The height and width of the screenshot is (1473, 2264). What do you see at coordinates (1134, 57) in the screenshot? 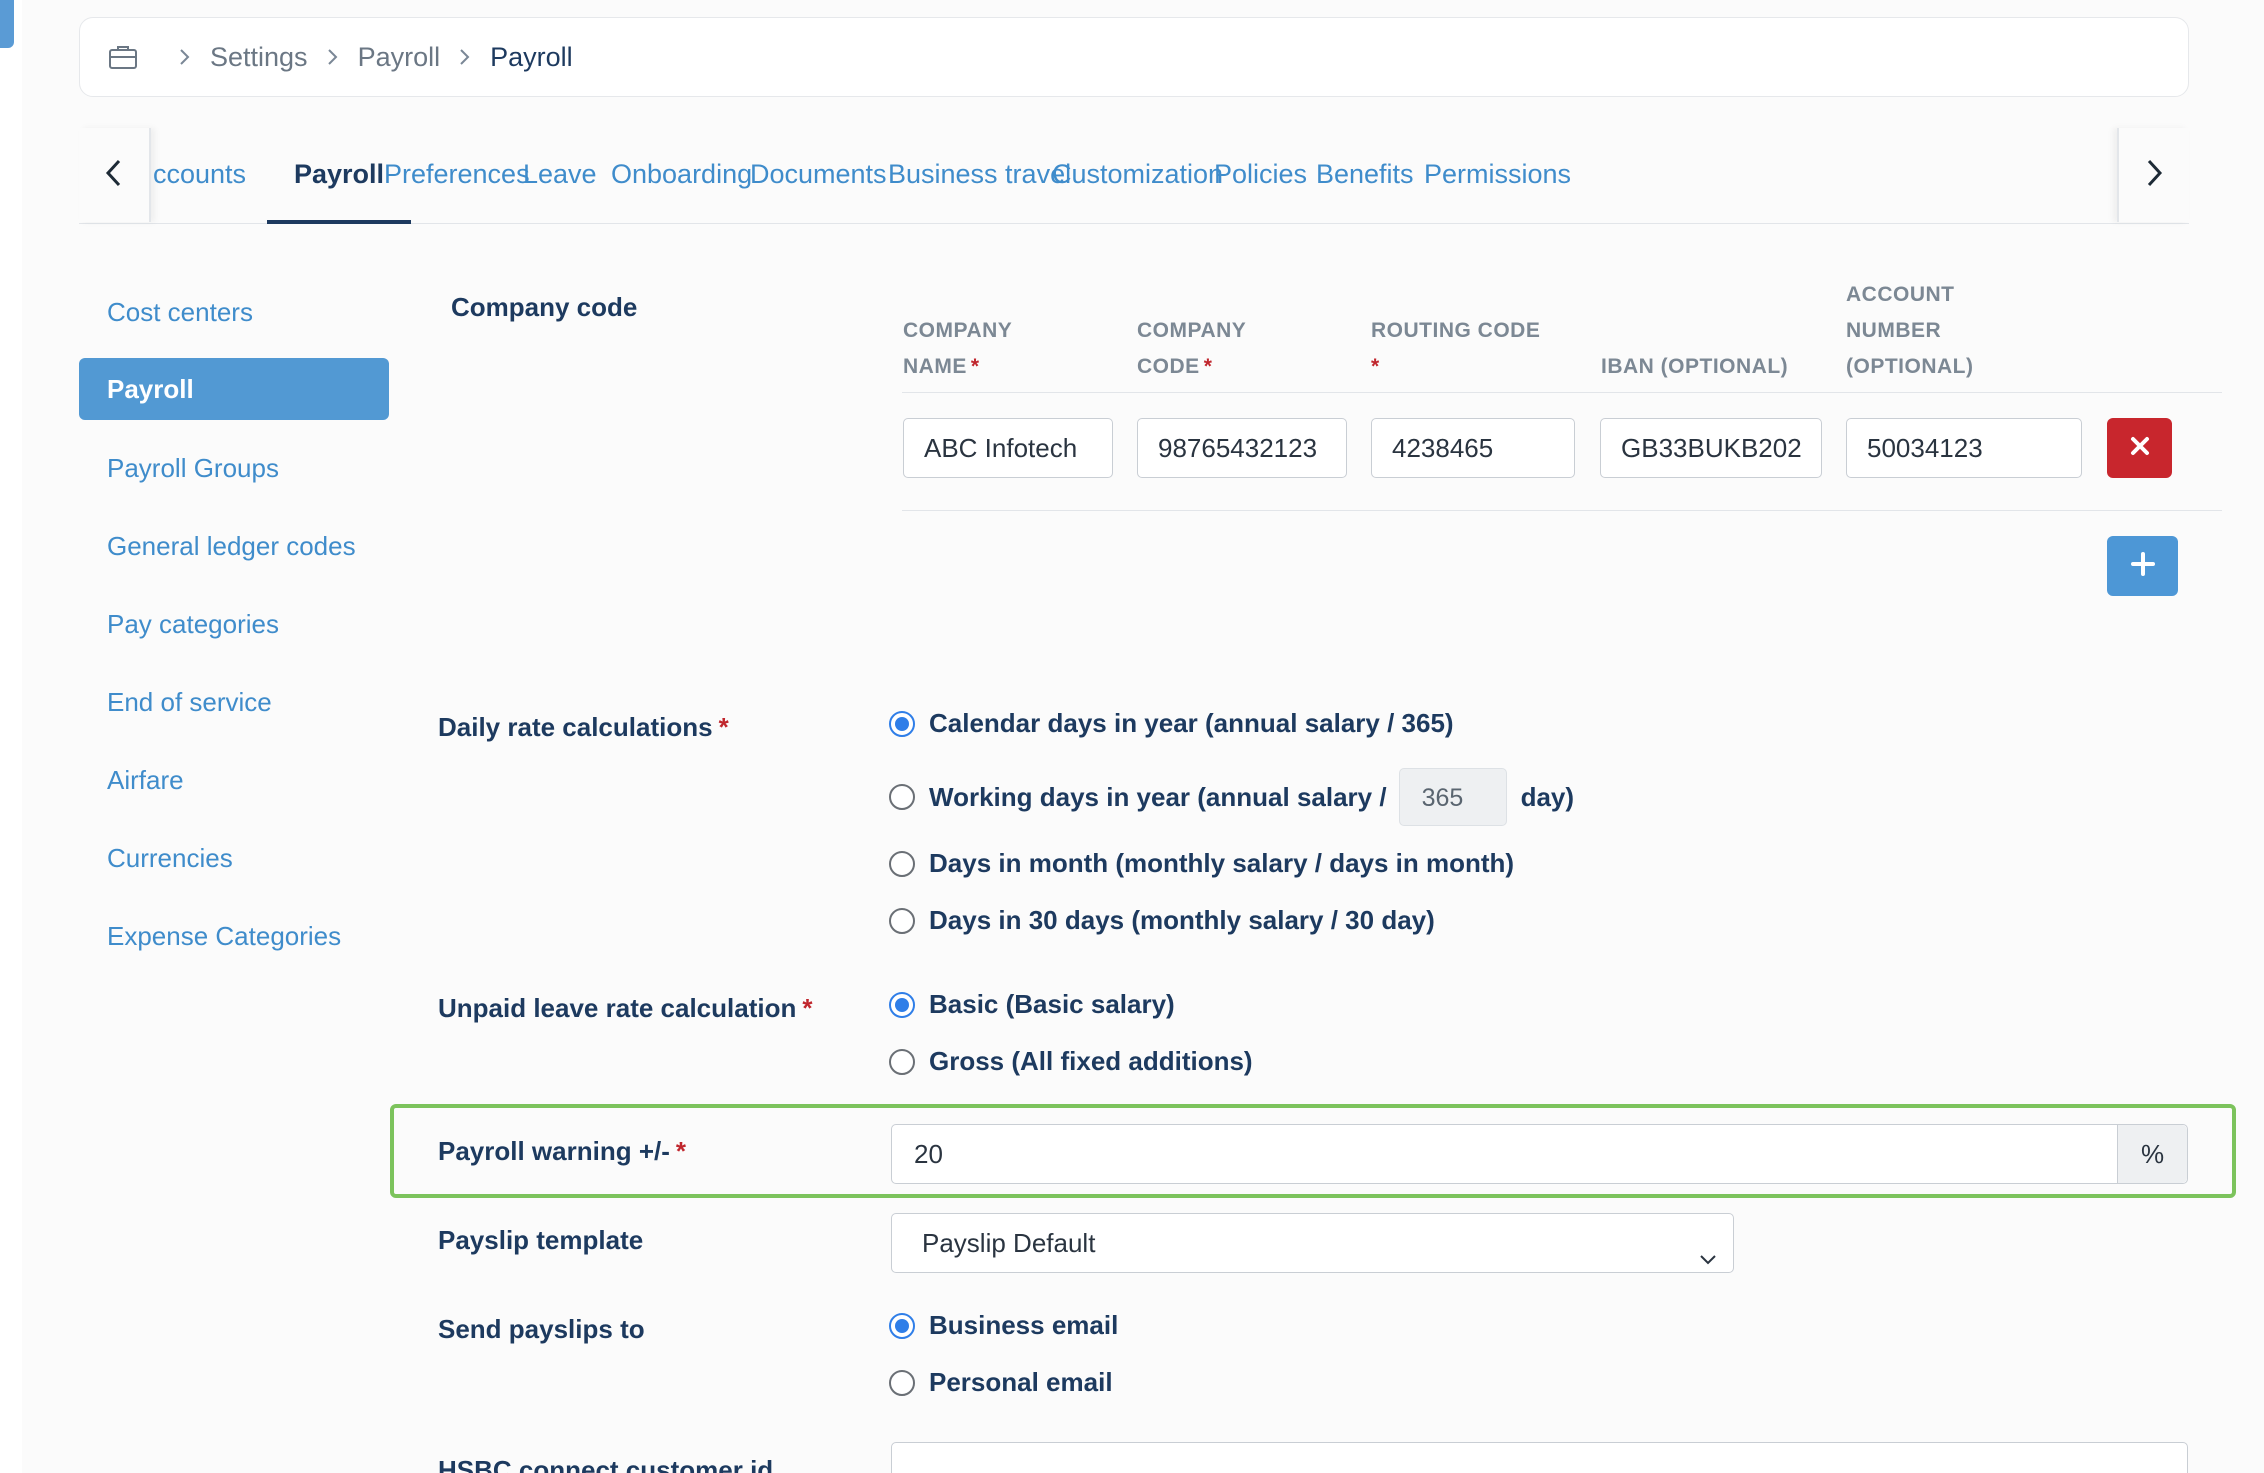
I see `breadcrumb: Settings Payroll Payroll` at bounding box center [1134, 57].